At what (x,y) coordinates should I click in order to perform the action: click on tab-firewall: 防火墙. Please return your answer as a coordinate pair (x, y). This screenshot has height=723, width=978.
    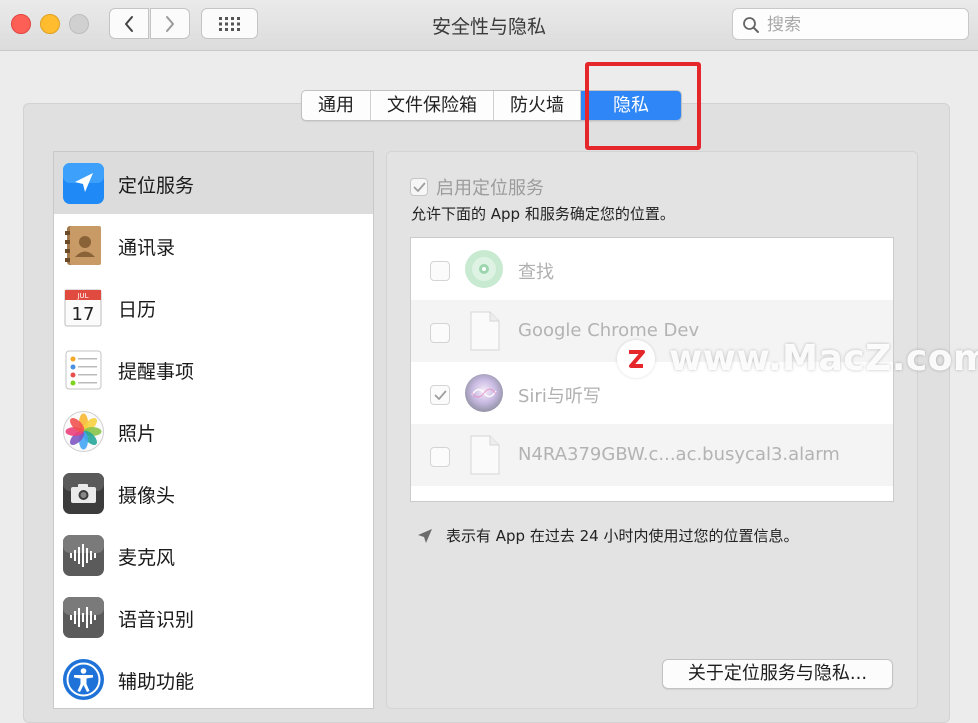
    Looking at the image, I should click on (537, 105).